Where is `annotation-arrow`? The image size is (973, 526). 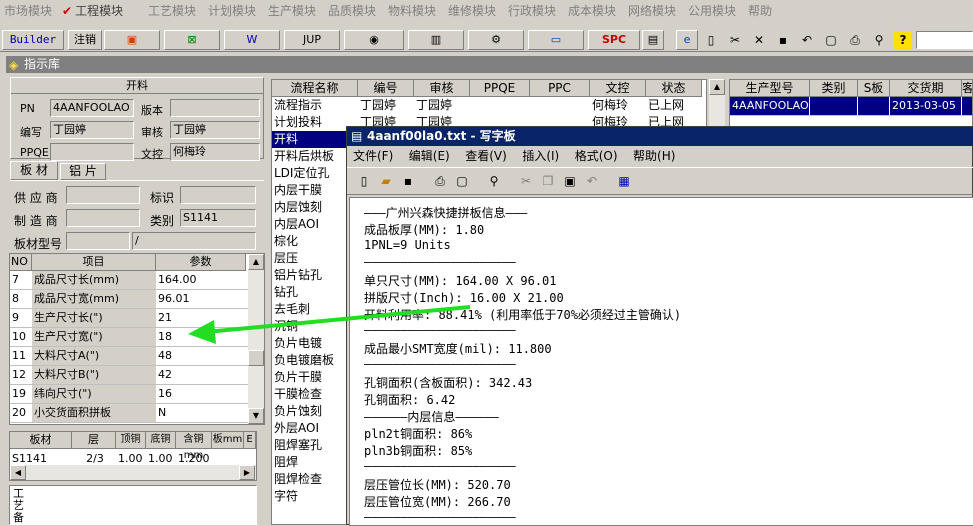 annotation-arrow is located at coordinates (329, 324).